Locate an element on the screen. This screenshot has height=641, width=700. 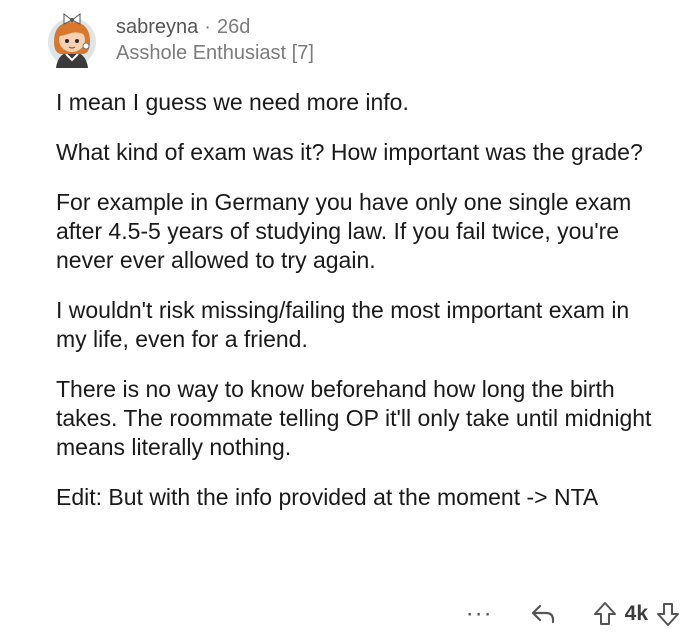
meta-line: sabreyna · 26d is located at coordinates (215, 27).